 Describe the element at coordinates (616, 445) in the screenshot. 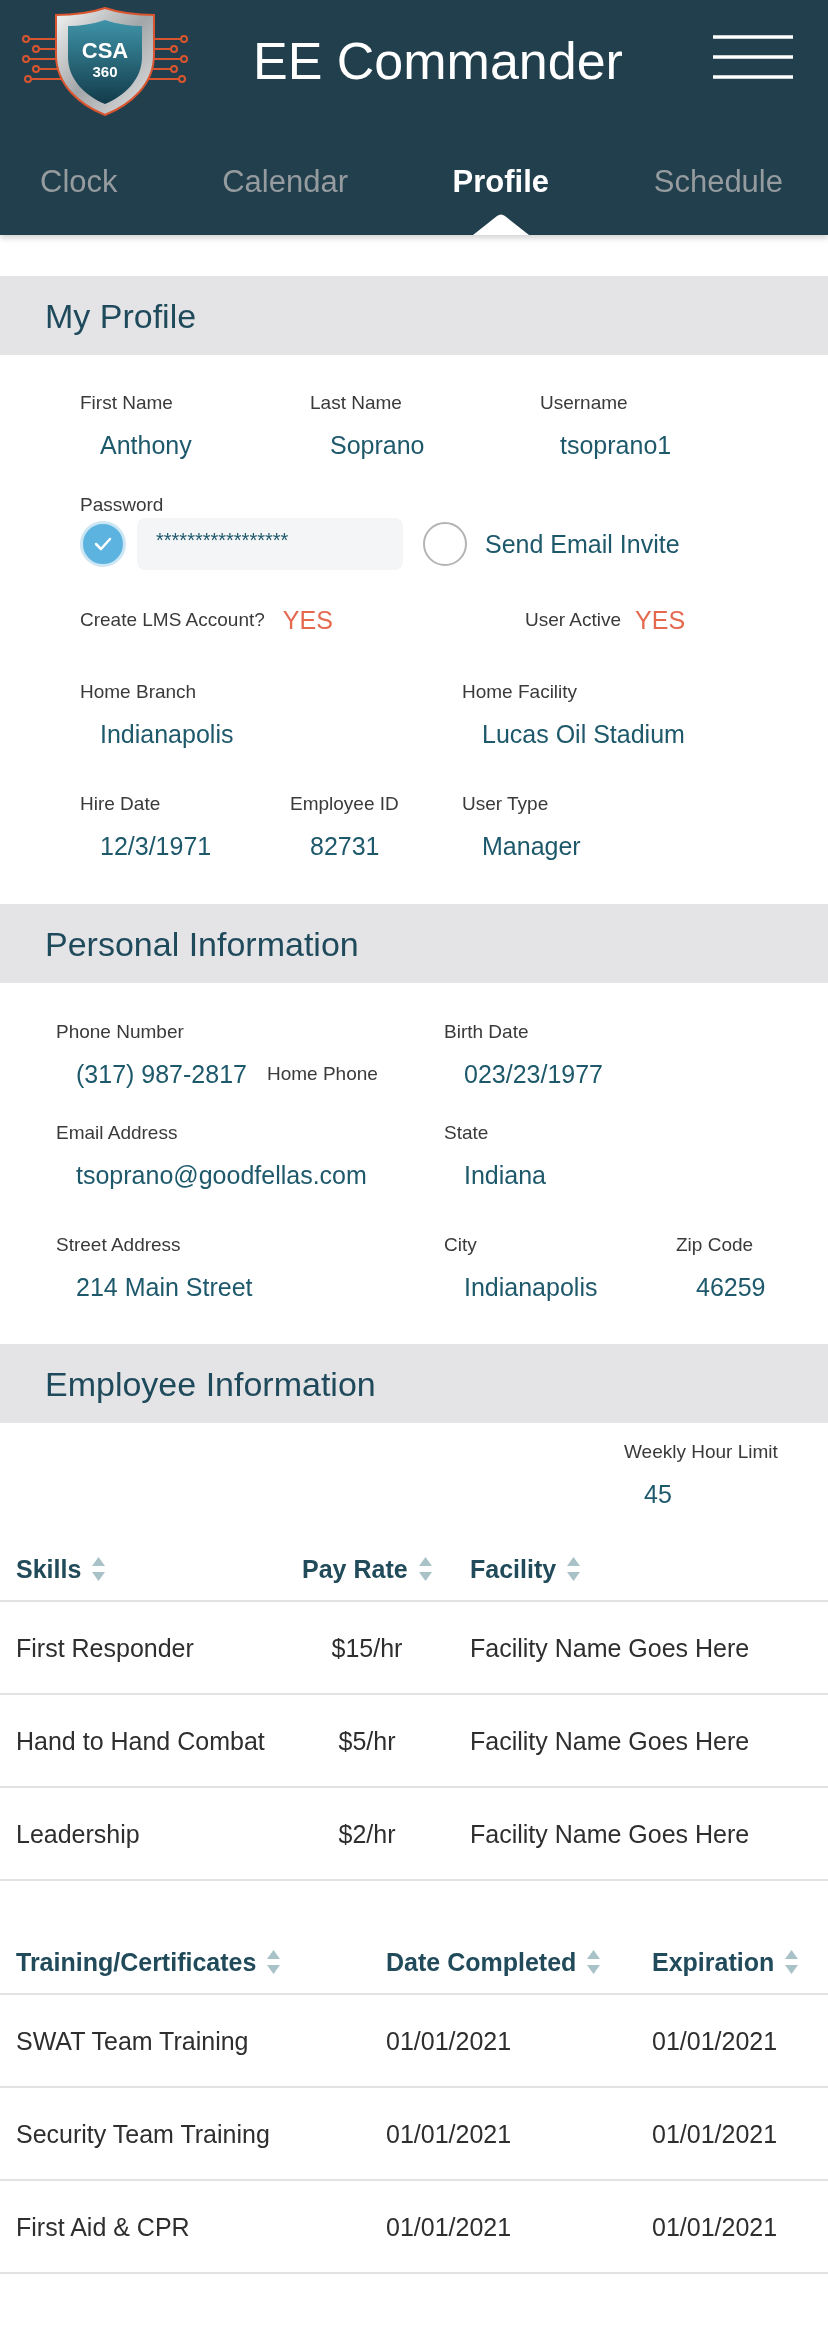

I see `field-value: tsoprano1` at that location.